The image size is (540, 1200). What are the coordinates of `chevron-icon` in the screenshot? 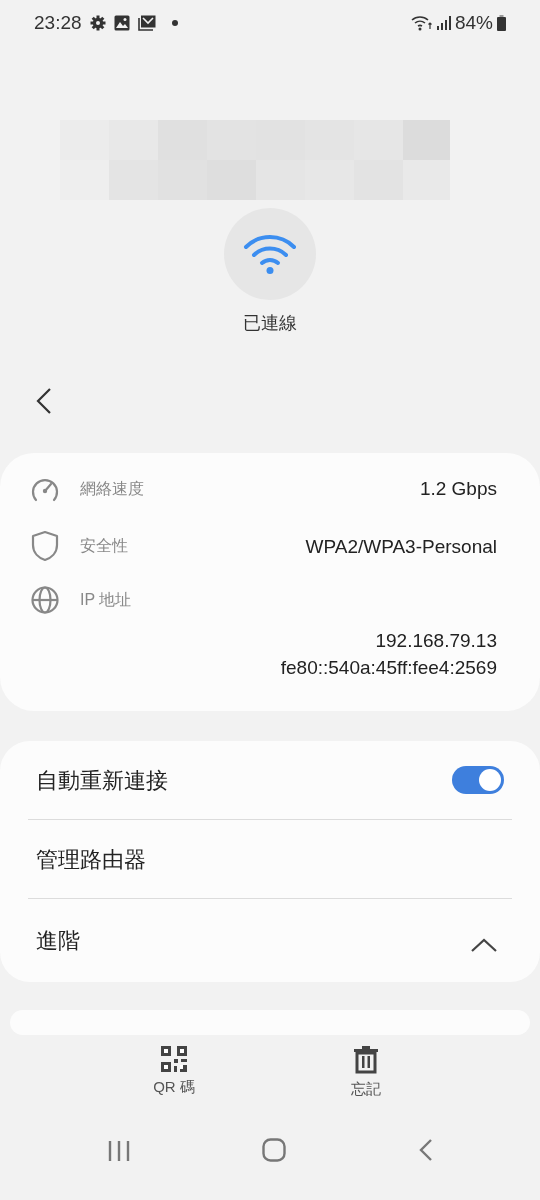 It's located at (484, 944).